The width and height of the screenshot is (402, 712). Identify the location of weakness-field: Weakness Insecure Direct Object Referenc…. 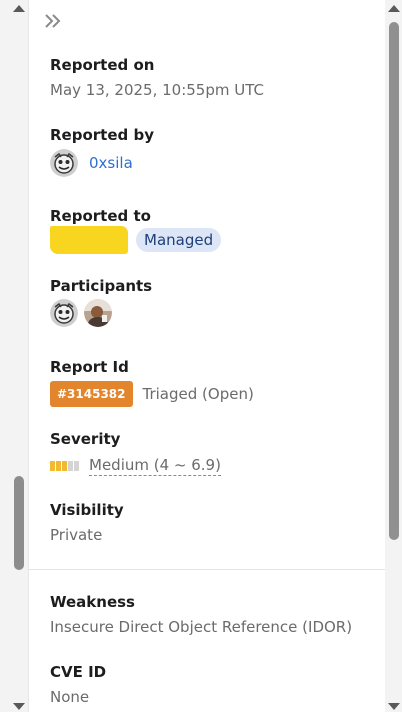
(201, 614).